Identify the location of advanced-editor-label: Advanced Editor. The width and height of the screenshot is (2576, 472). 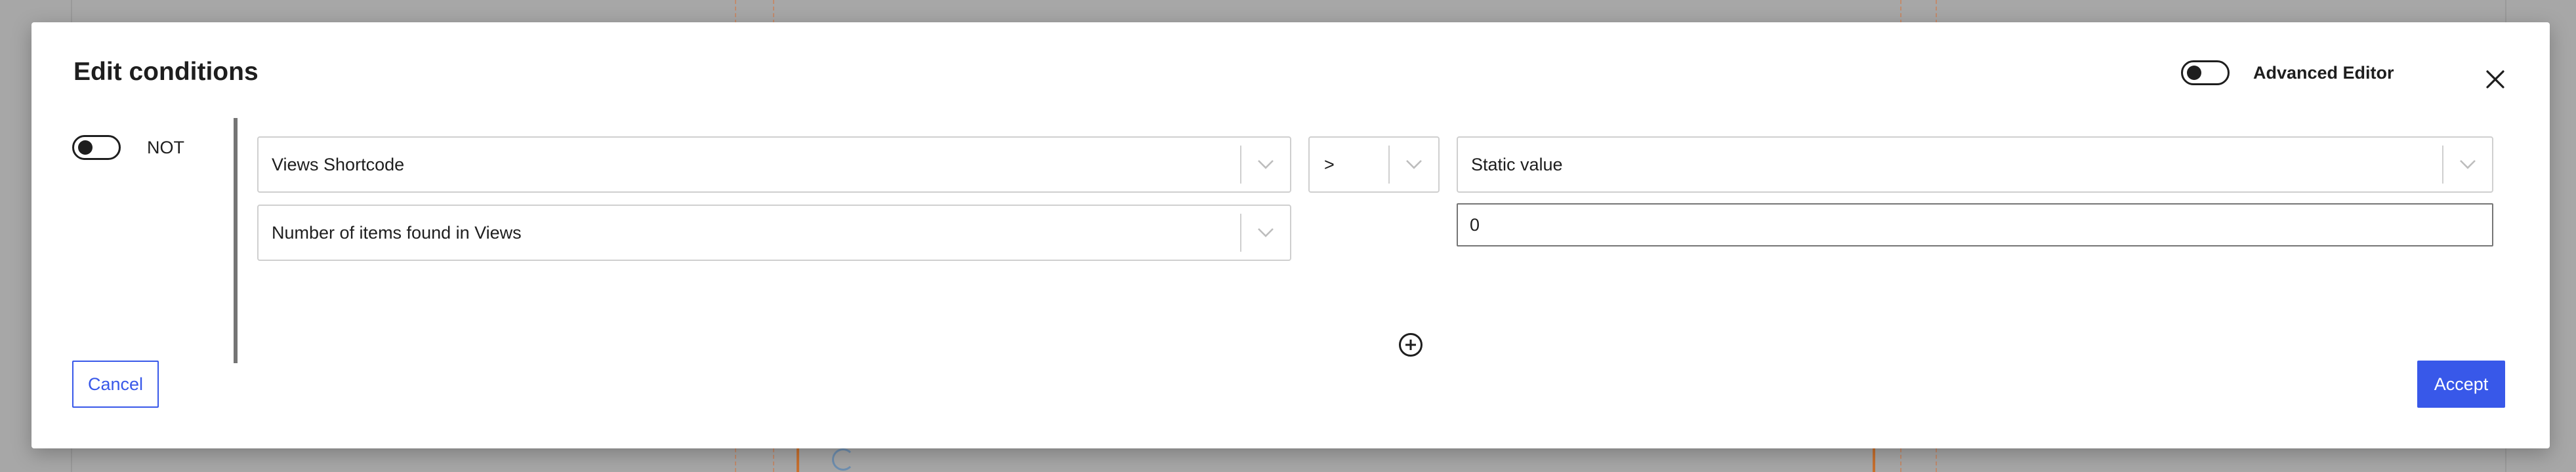
(2324, 73).